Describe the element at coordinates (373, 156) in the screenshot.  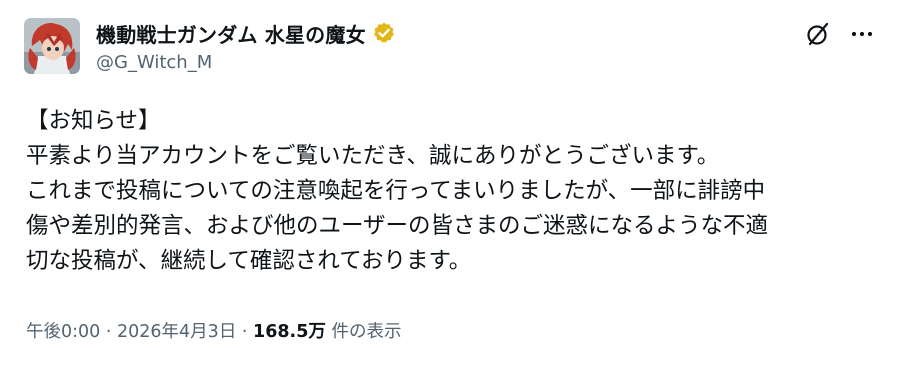
I see `post-line: 平素より当アカウントをご覧いただき、誠にありがとうございます。` at that location.